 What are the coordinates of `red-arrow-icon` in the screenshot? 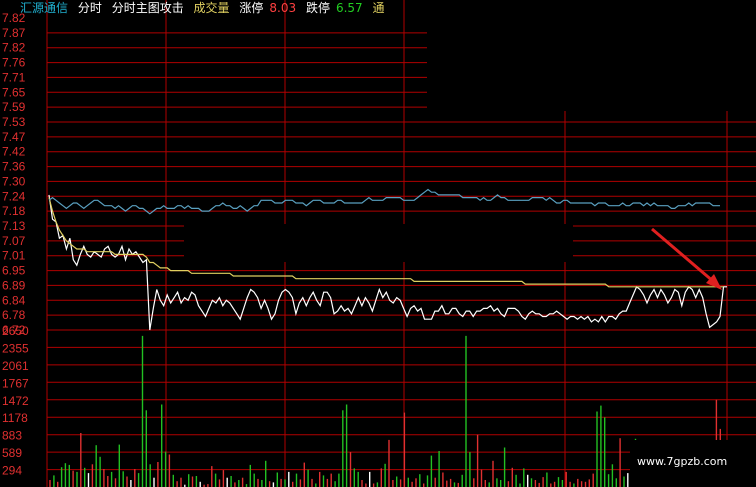 It's located at (686, 258).